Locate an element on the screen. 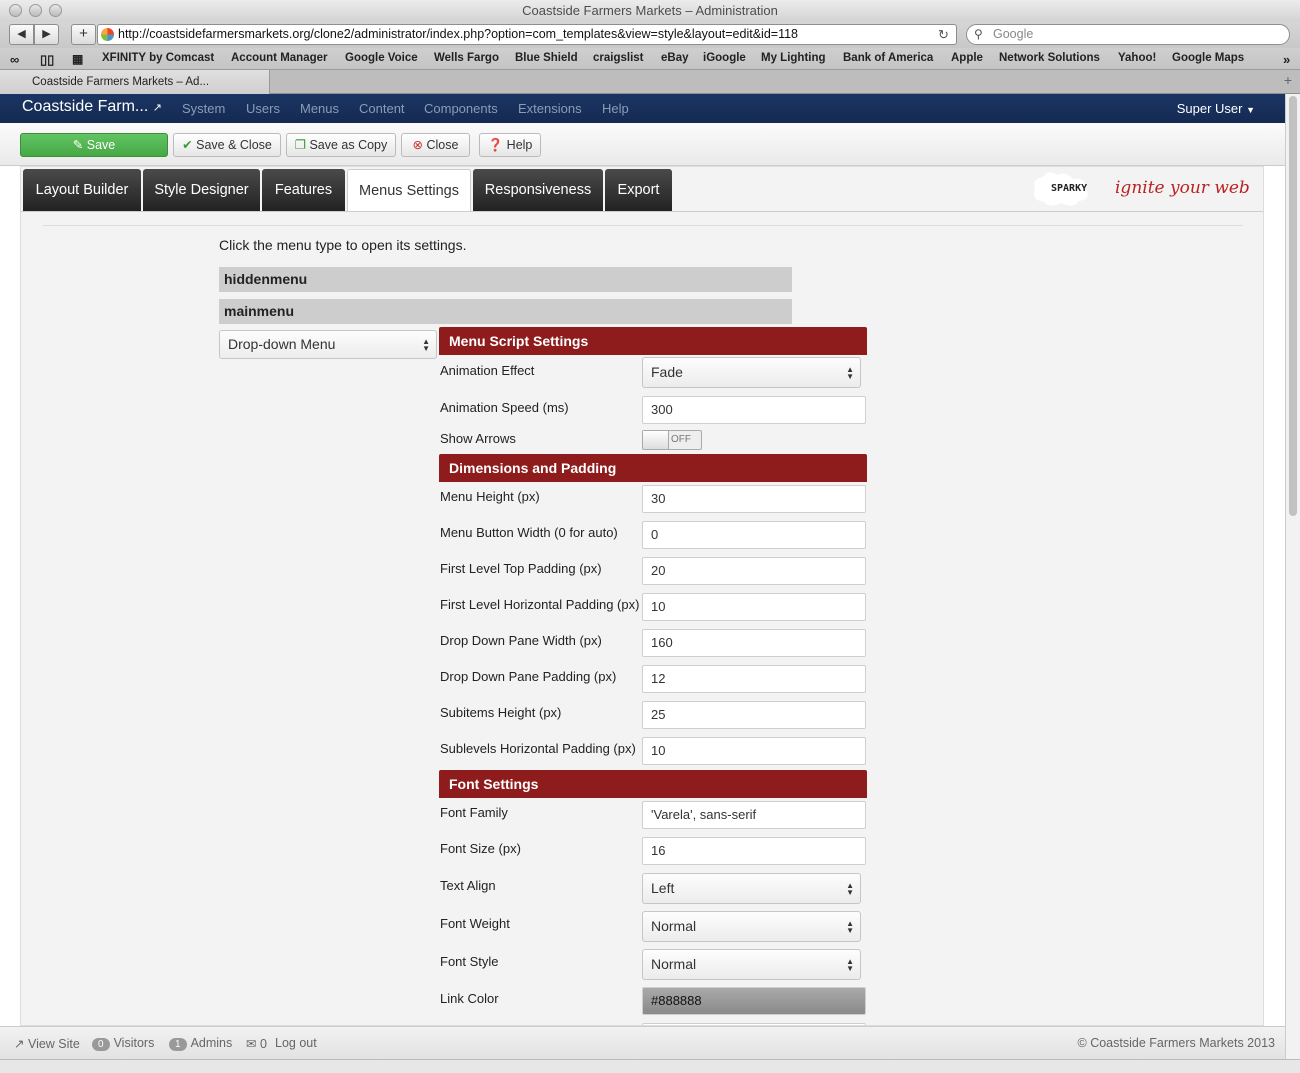  bookmark-item: XFINITY by Comcast is located at coordinates (158, 58).